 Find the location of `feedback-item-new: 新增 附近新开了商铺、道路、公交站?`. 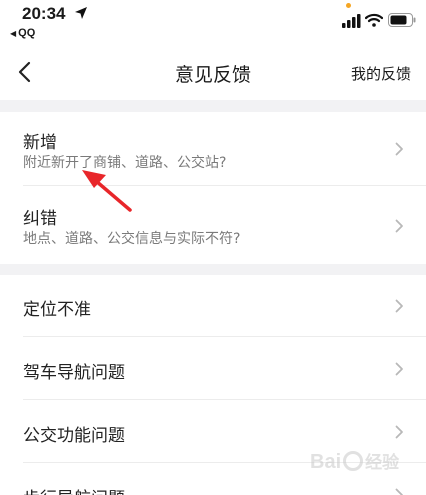

feedback-item-new: 新增 附近新开了商铺、道路、公交站? is located at coordinates (213, 149).